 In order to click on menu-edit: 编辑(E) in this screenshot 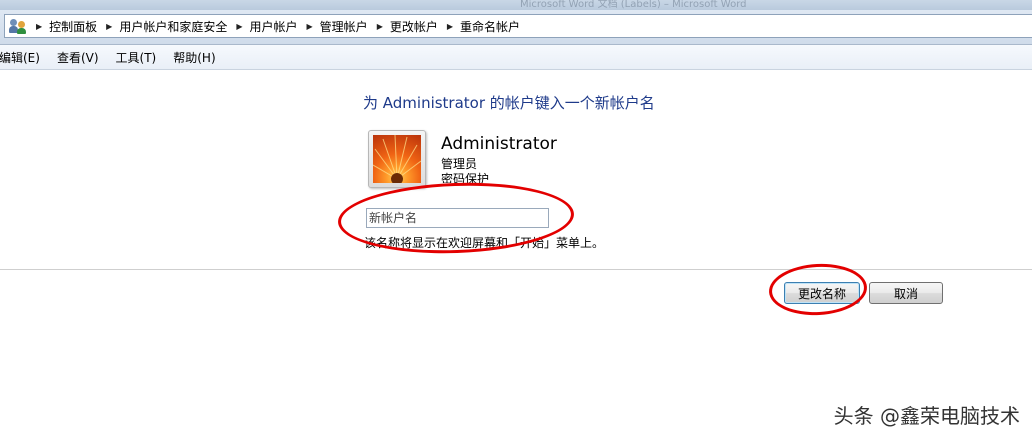, I will do `click(20, 57)`.